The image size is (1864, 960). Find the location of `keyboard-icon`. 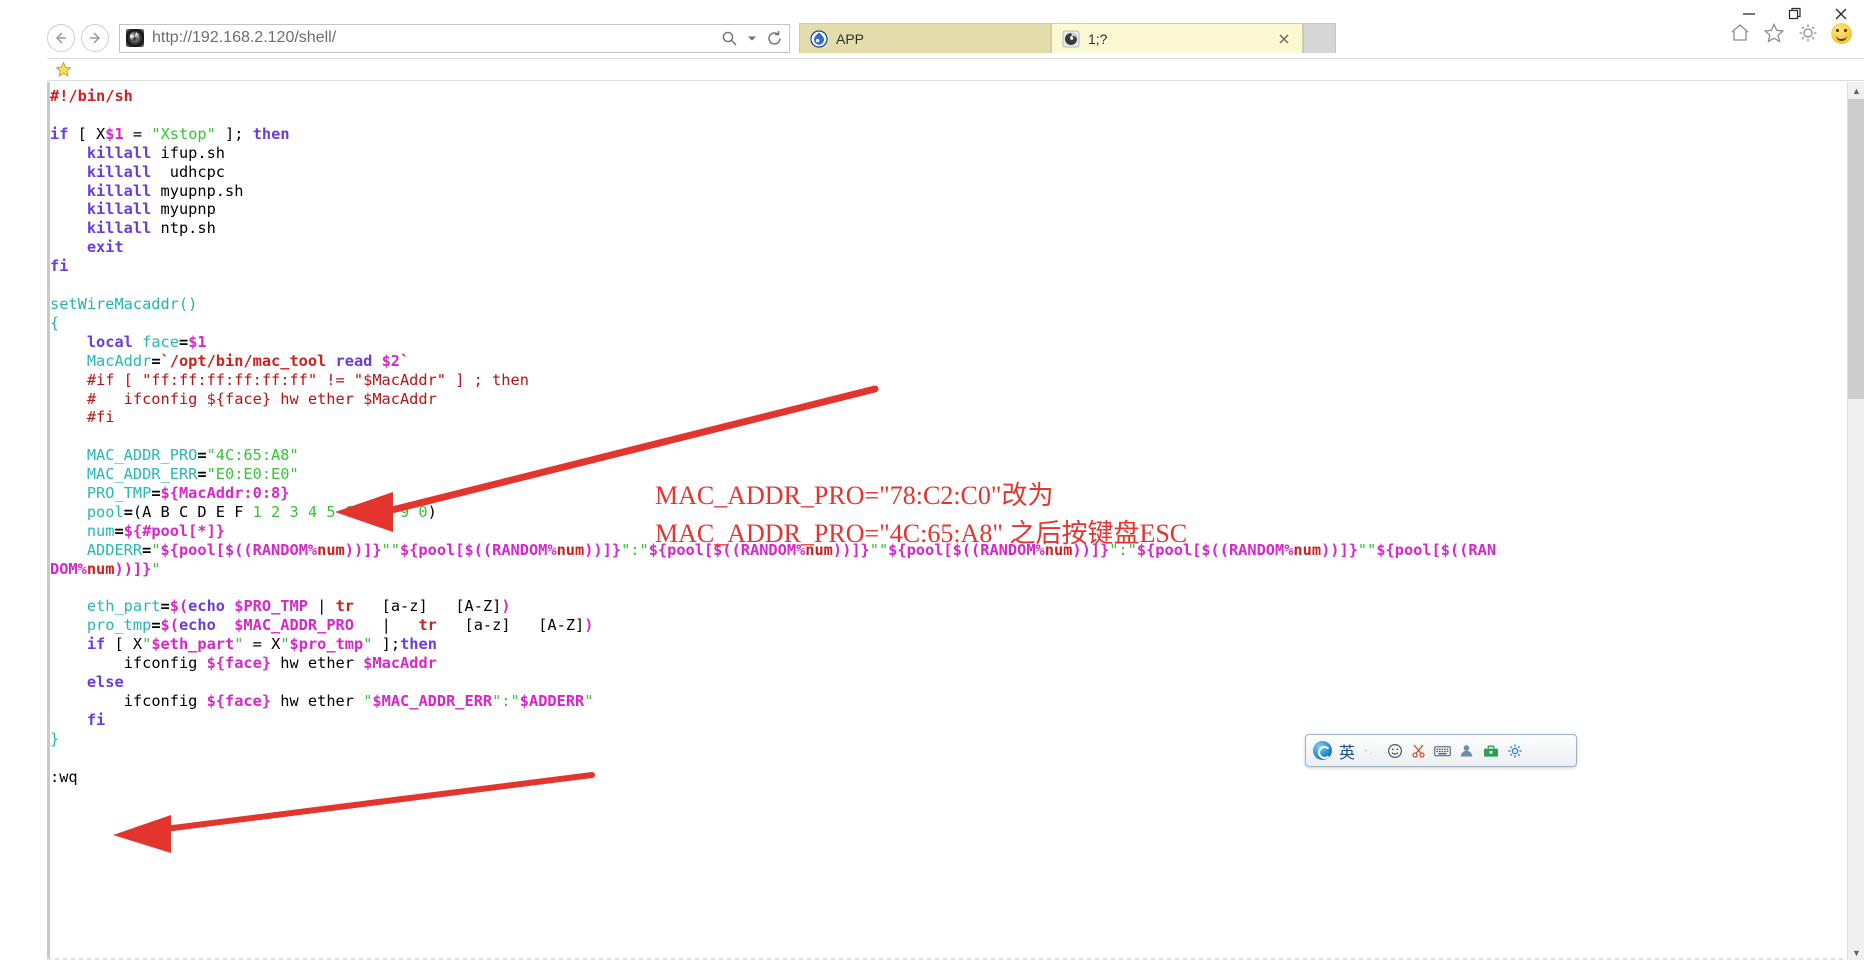

keyboard-icon is located at coordinates (1442, 750).